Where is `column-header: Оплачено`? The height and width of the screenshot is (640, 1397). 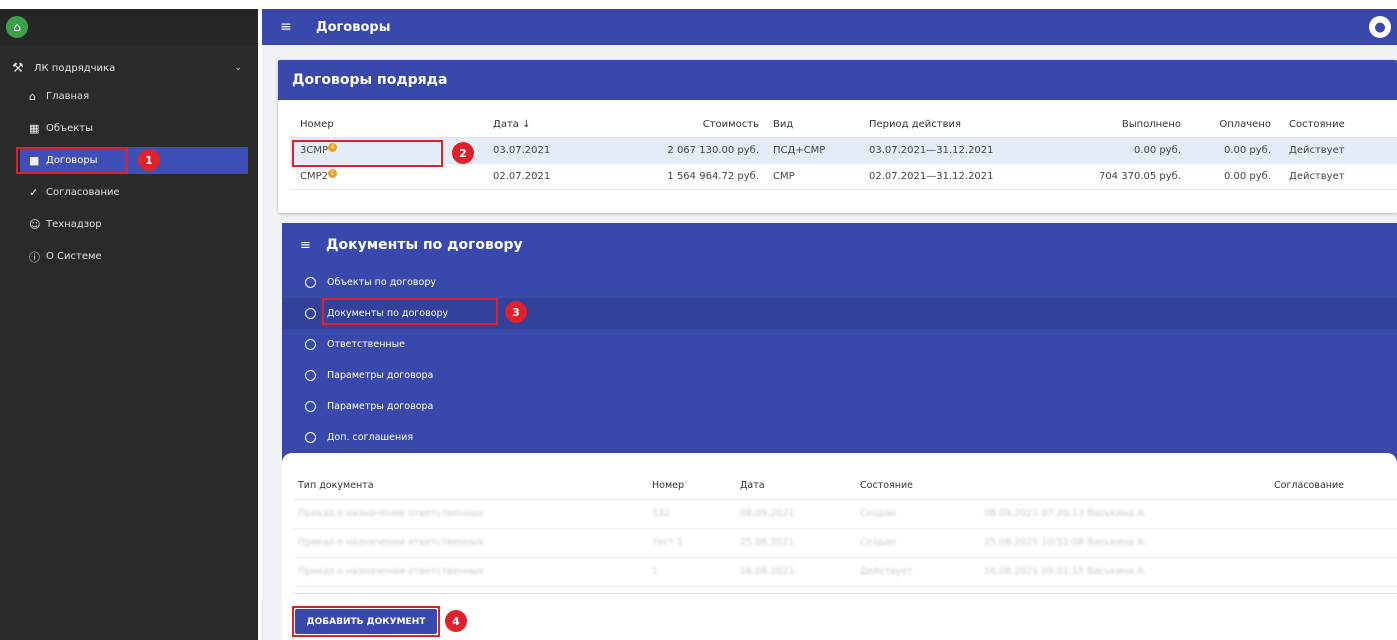 column-header: Оплачено is located at coordinates (1236, 125).